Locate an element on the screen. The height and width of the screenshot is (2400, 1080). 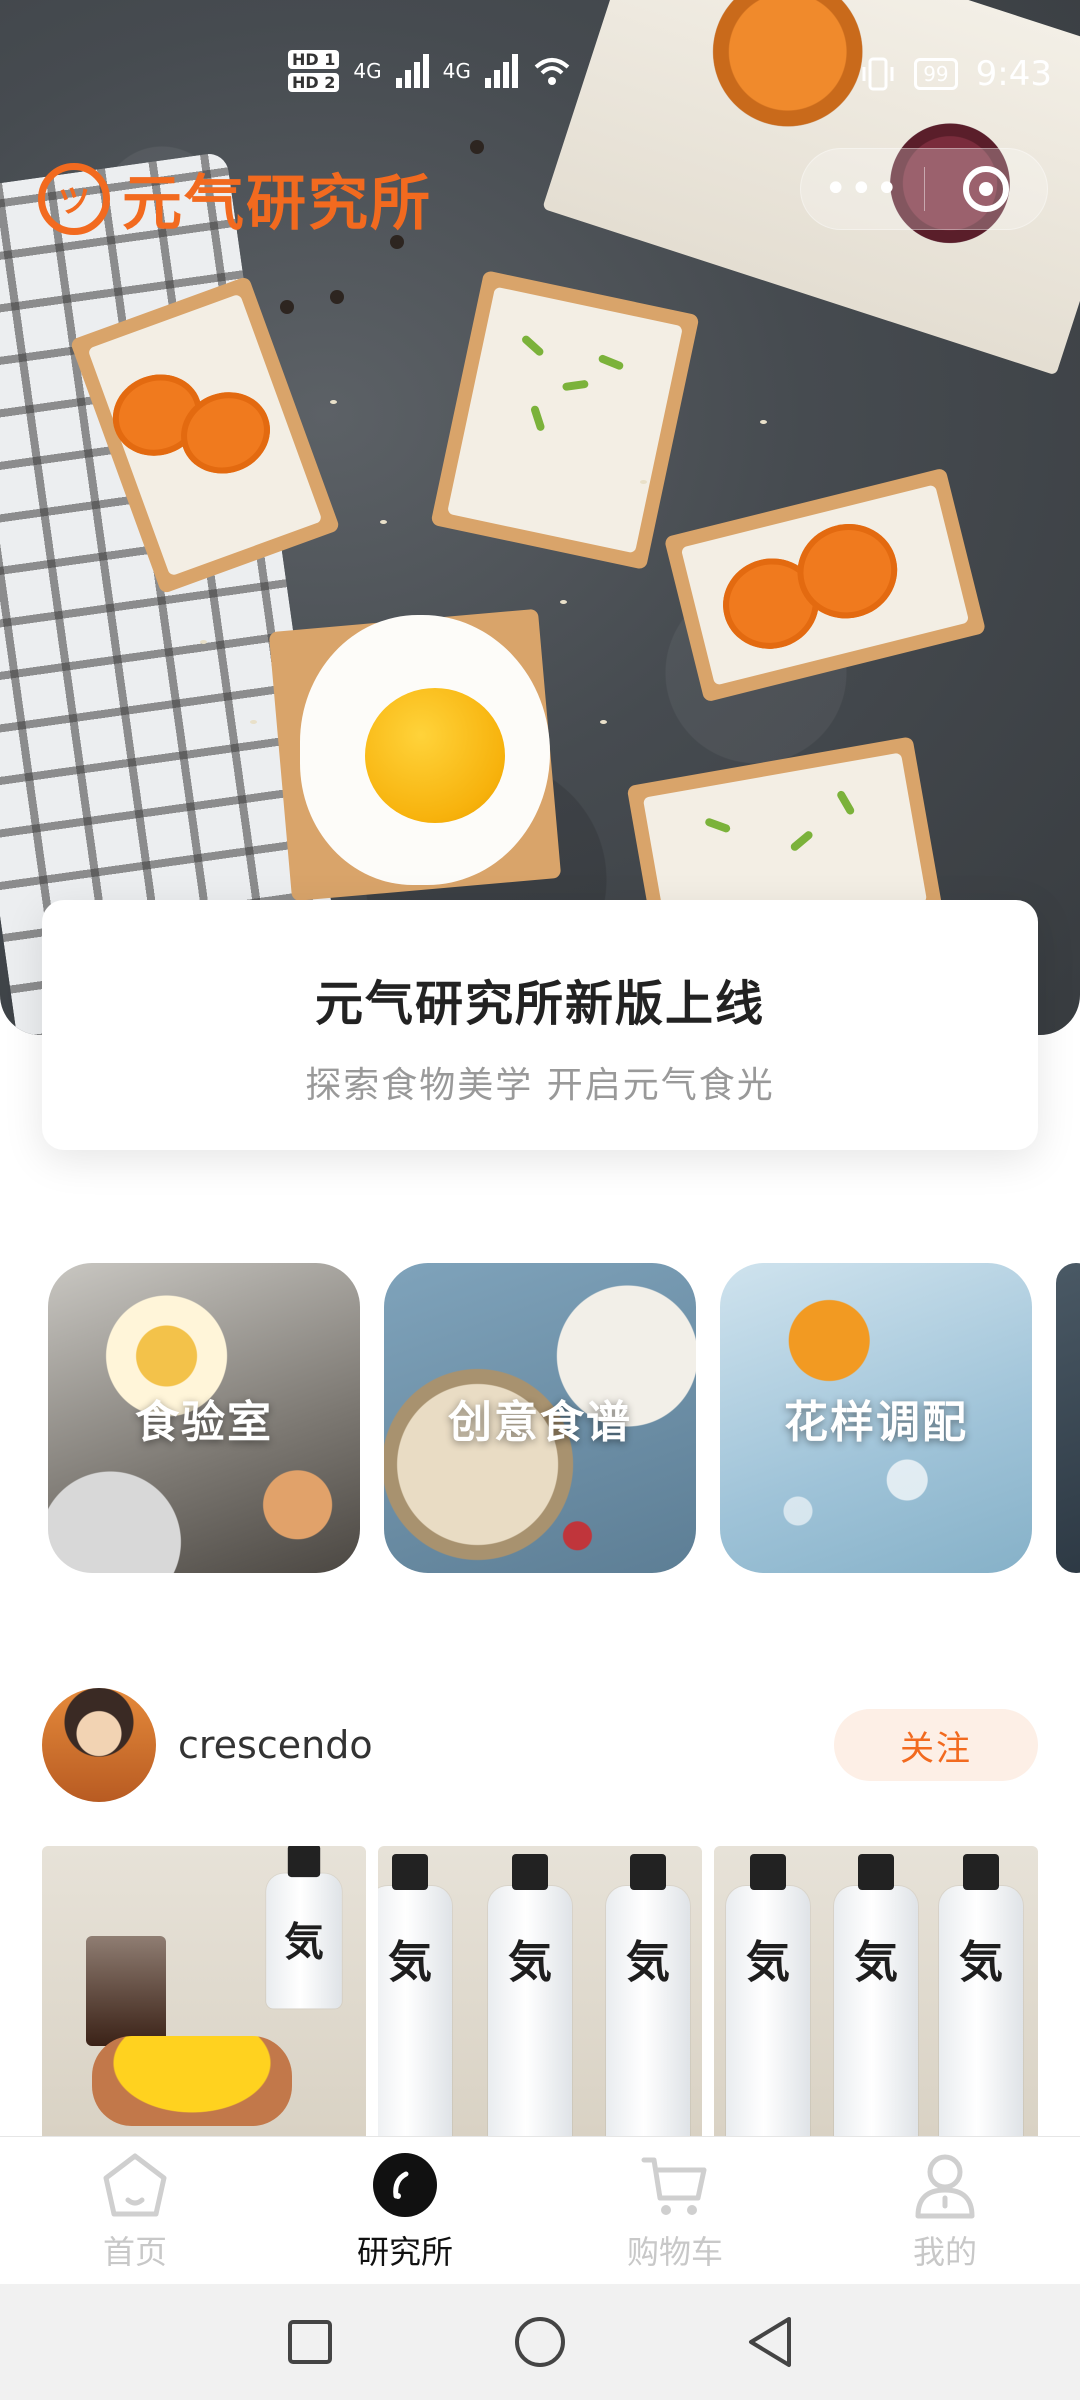
username: crescendo is located at coordinates (275, 1745).